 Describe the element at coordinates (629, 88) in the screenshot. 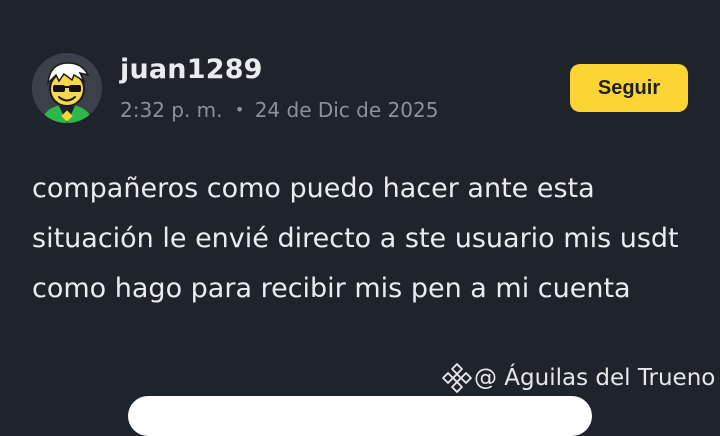

I see `follow-button: Seguir` at that location.